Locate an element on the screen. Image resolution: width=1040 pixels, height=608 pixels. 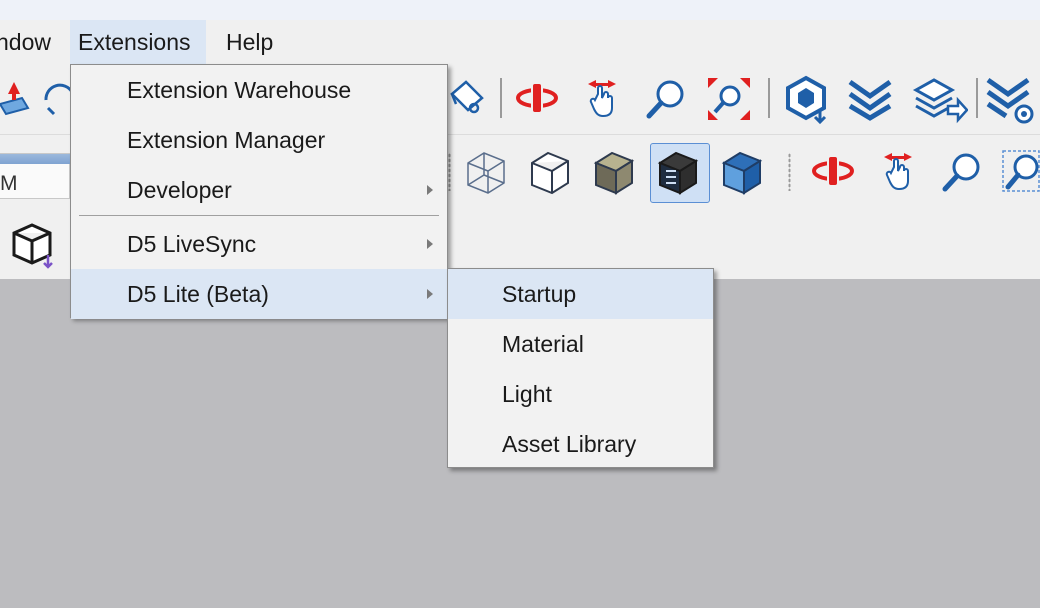
menu-item-label: Material is located at coordinates (543, 344).